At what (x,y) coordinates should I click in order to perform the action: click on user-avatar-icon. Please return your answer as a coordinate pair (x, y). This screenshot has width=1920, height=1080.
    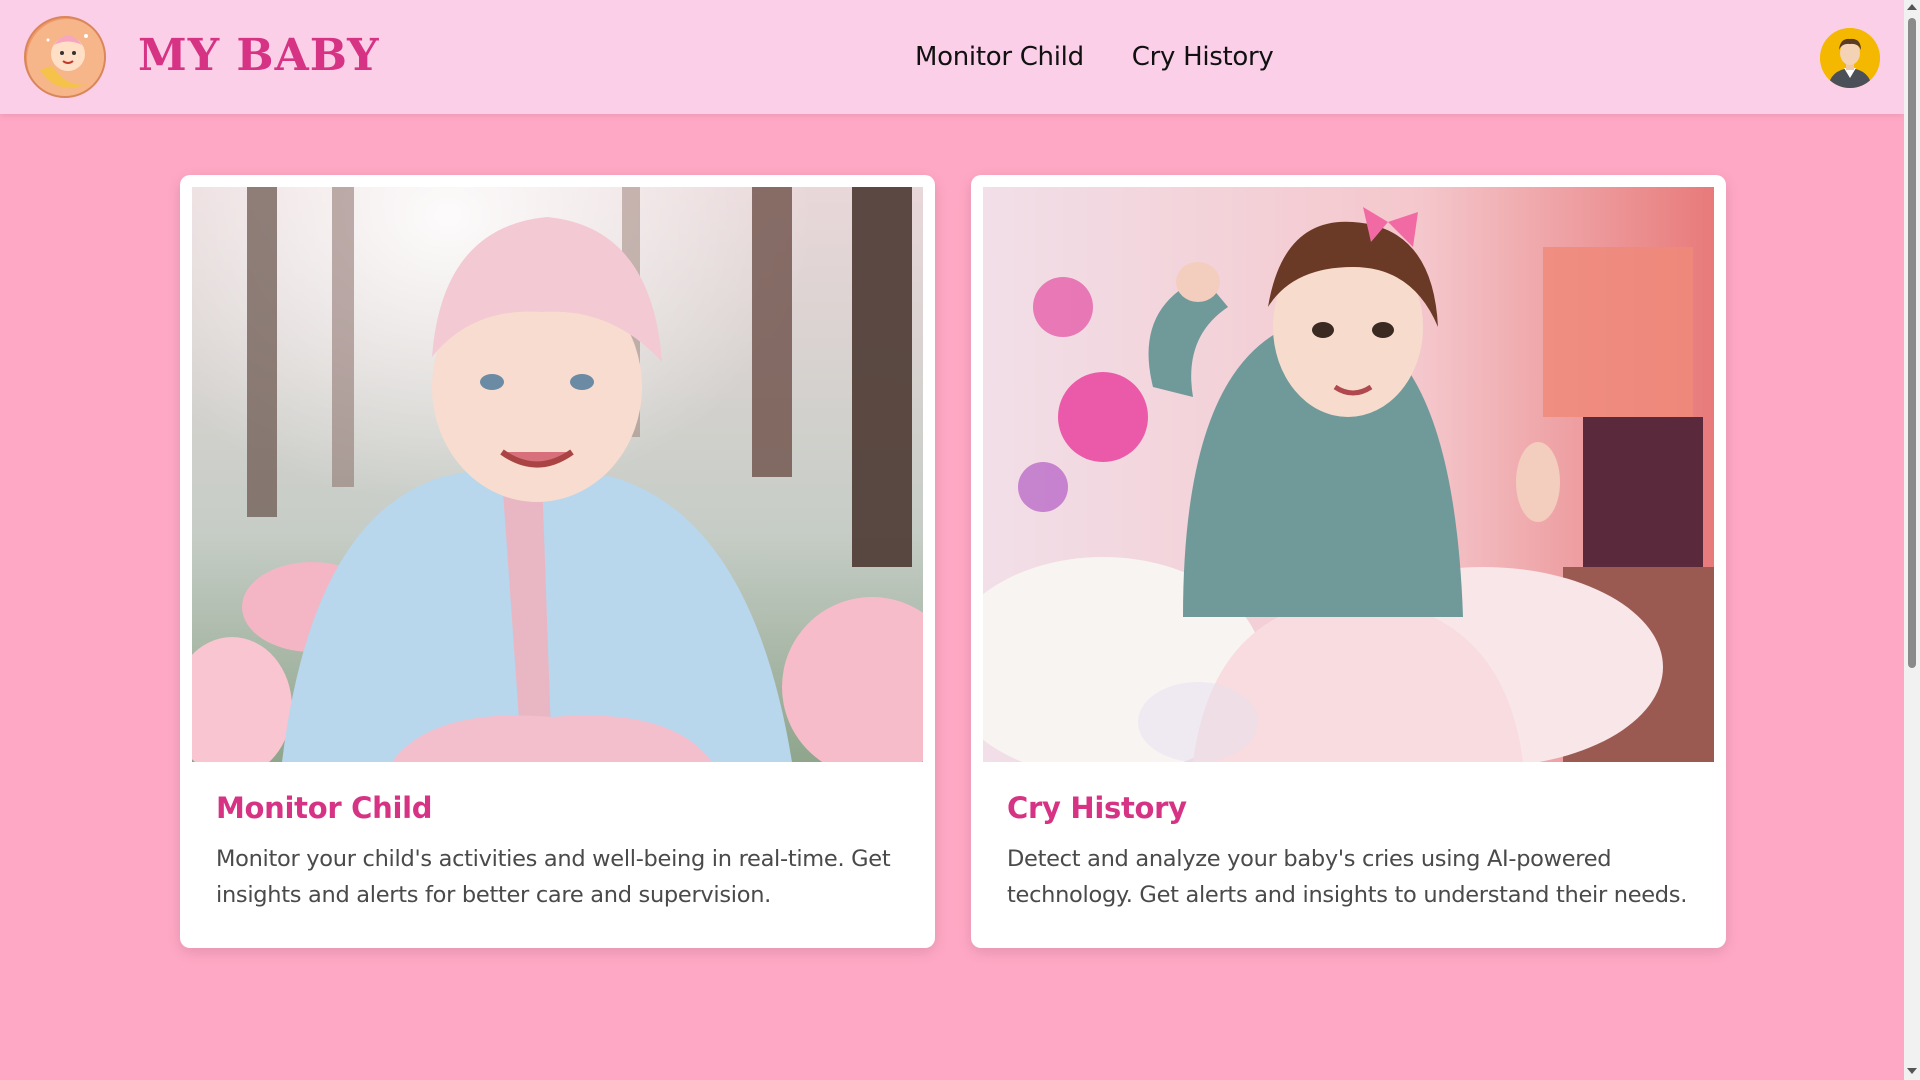
    Looking at the image, I should click on (1850, 58).